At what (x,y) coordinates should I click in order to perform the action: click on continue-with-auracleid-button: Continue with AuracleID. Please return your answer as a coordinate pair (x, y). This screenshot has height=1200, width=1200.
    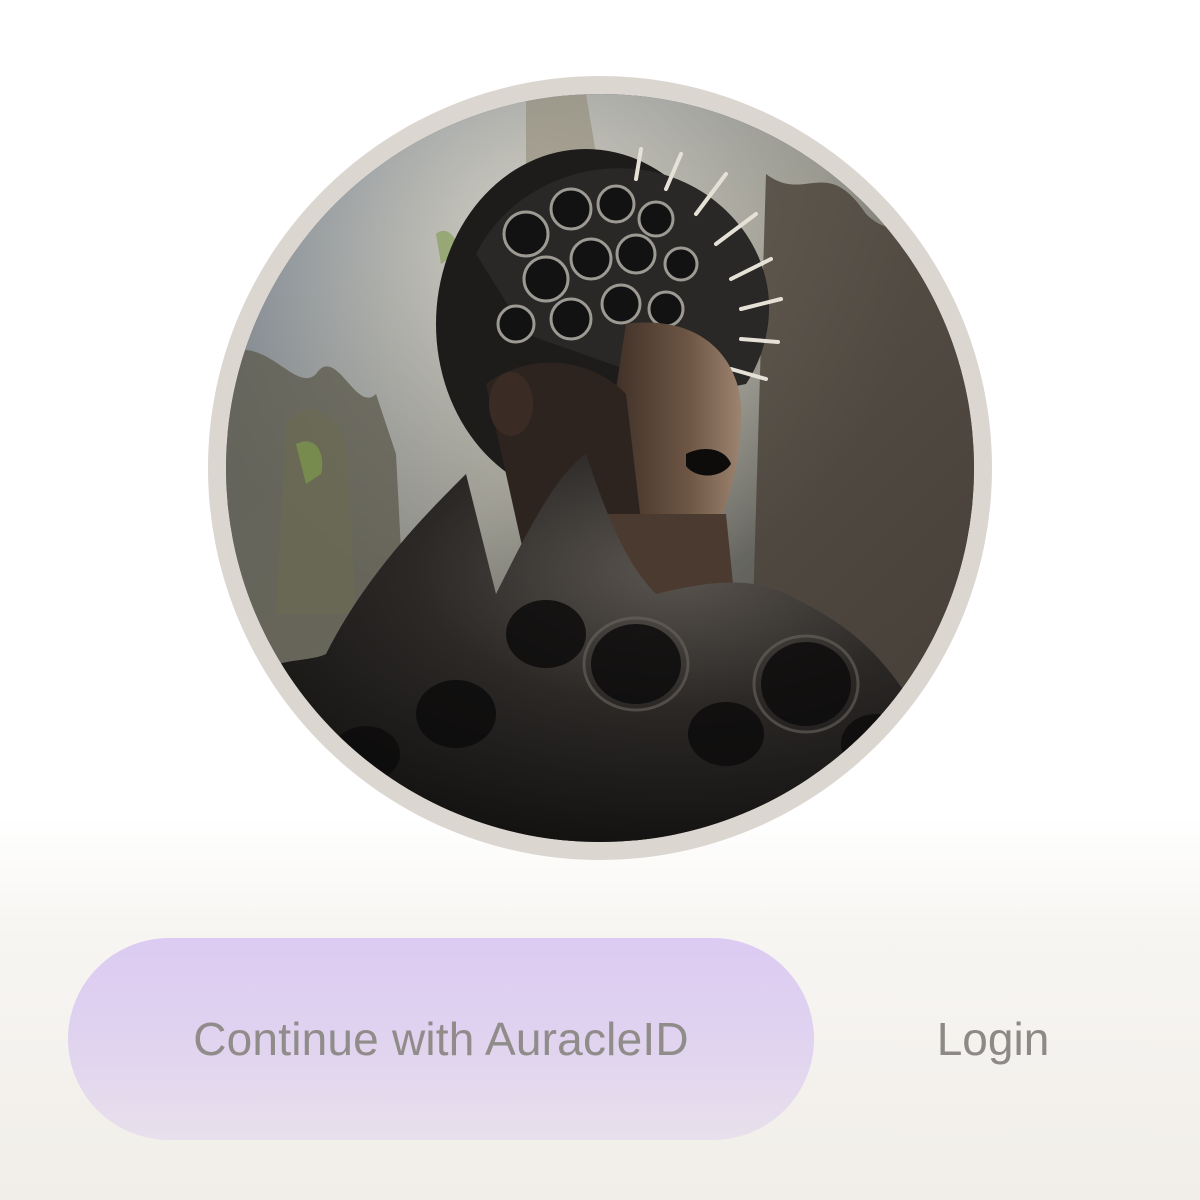
    Looking at the image, I should click on (441, 1039).